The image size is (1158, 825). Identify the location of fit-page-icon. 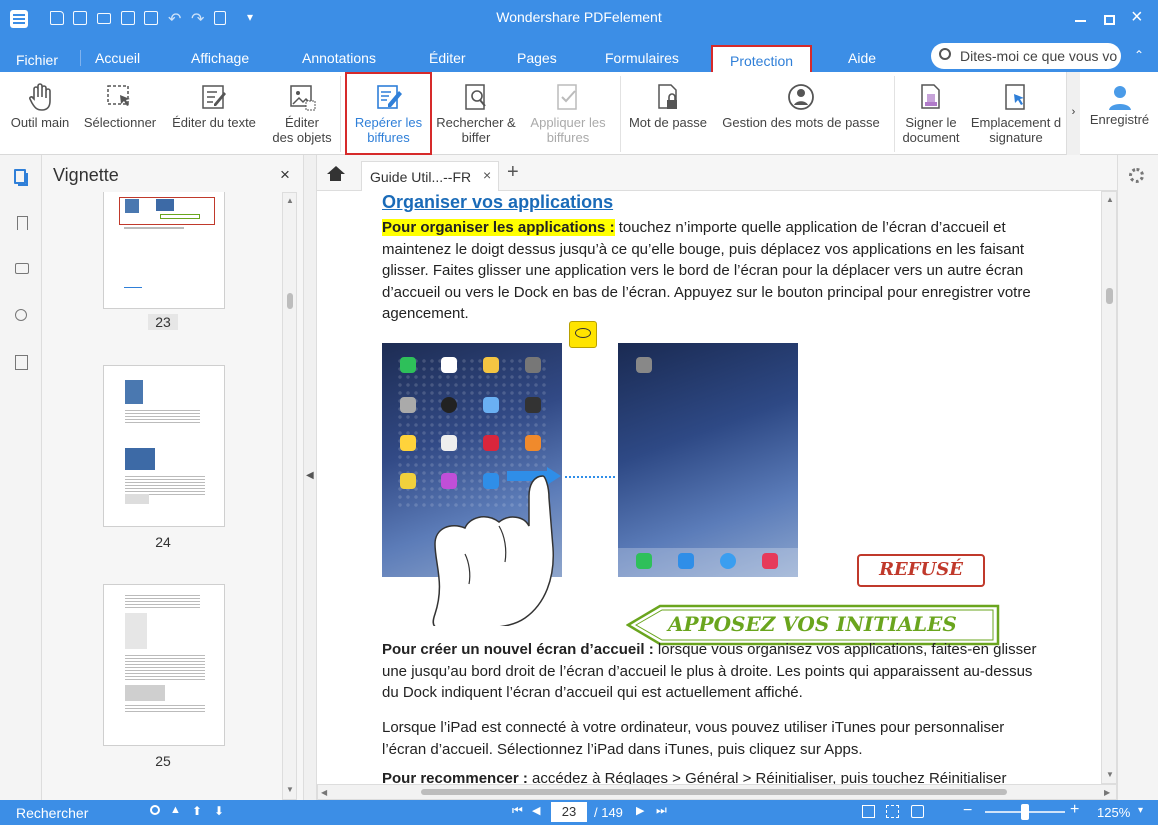
(868, 811).